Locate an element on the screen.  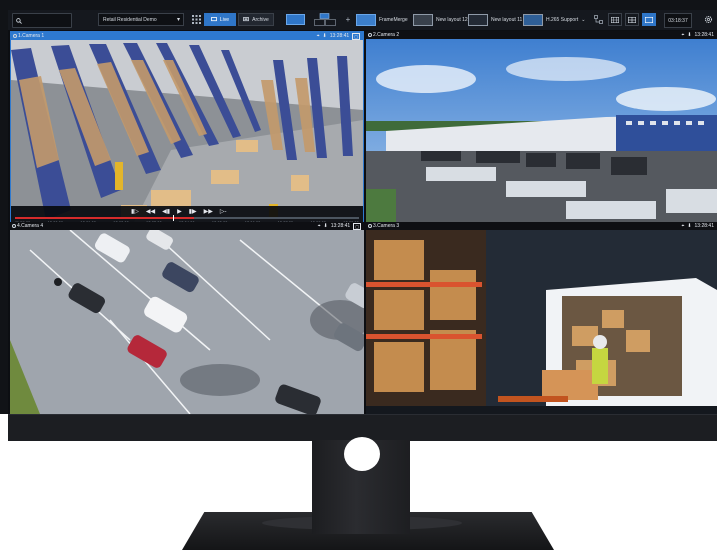
camera-4-header: 4.Camera 4 ⌖ ⬇ 13:28:41 ▢ is located at coordinates (187, 226).